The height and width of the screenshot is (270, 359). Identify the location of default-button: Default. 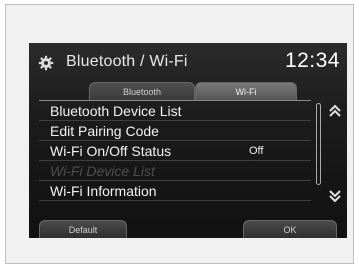
(83, 229).